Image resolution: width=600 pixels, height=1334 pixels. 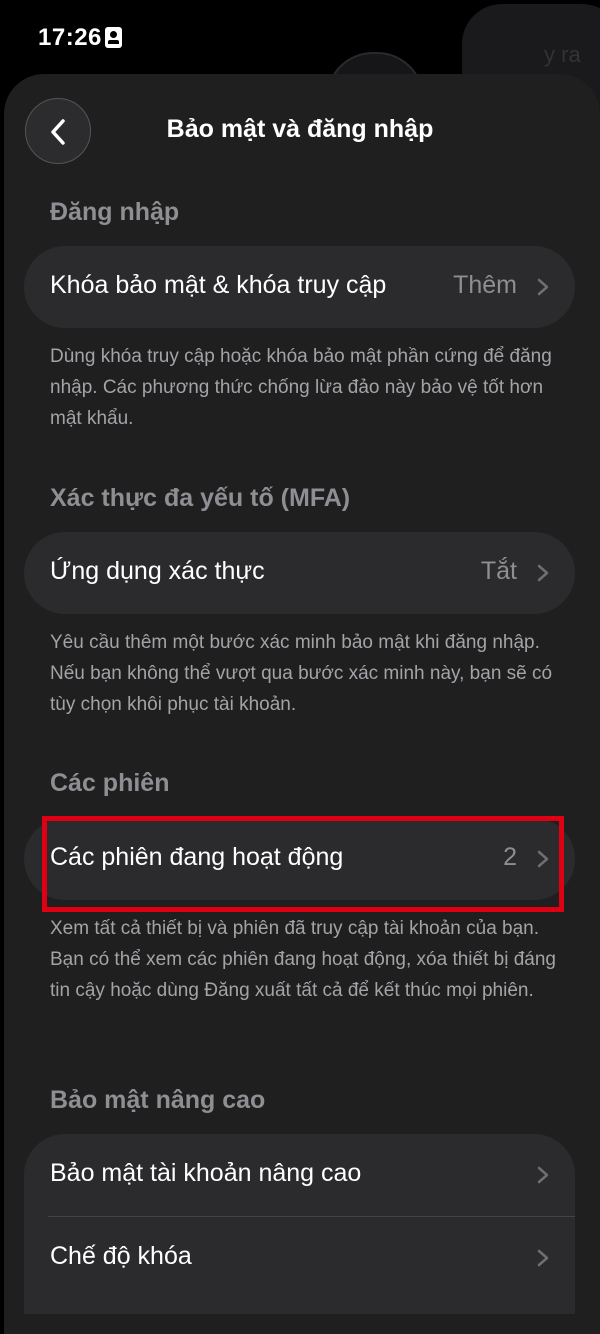 I want to click on section-heading-sessions: Các phiên, so click(x=110, y=783).